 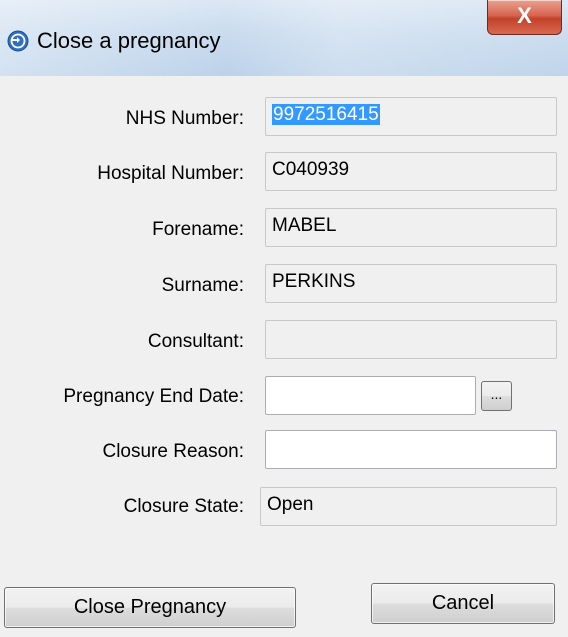 I want to click on hospital-number-label: Hospital Number:, so click(x=170, y=173).